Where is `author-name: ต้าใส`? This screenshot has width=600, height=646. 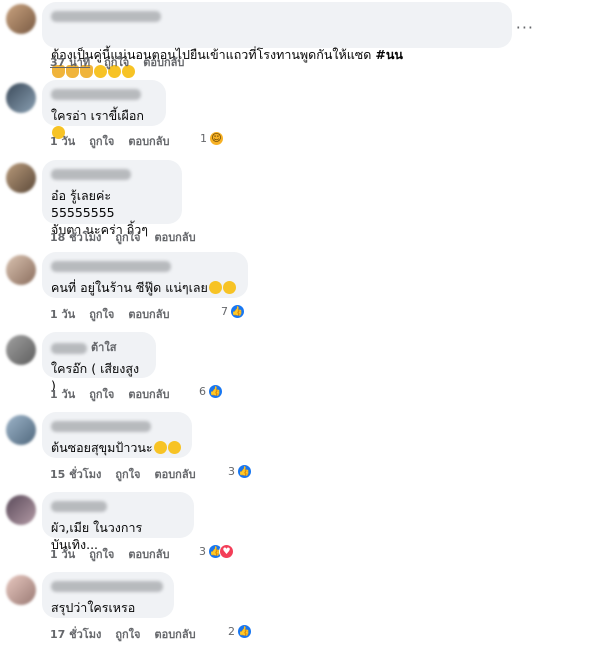
author-name: ต้าใส is located at coordinates (103, 347).